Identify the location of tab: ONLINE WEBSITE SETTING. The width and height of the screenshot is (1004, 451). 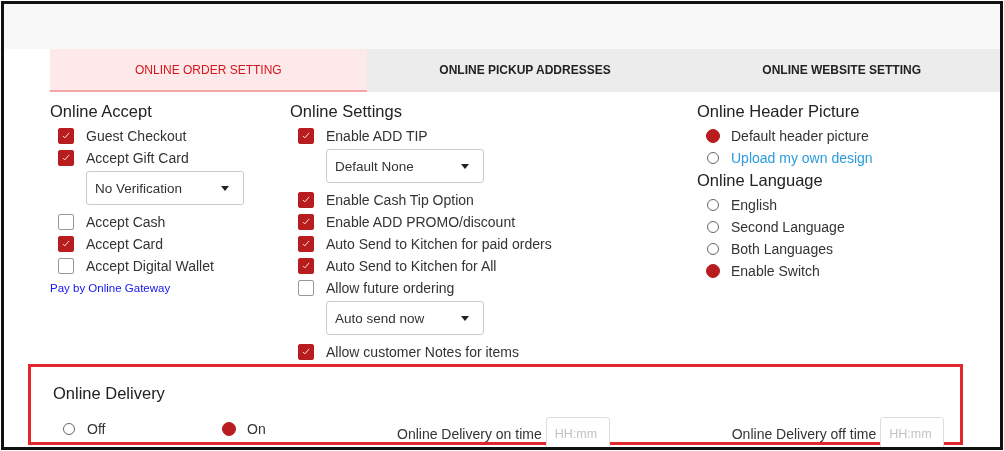
(841, 70).